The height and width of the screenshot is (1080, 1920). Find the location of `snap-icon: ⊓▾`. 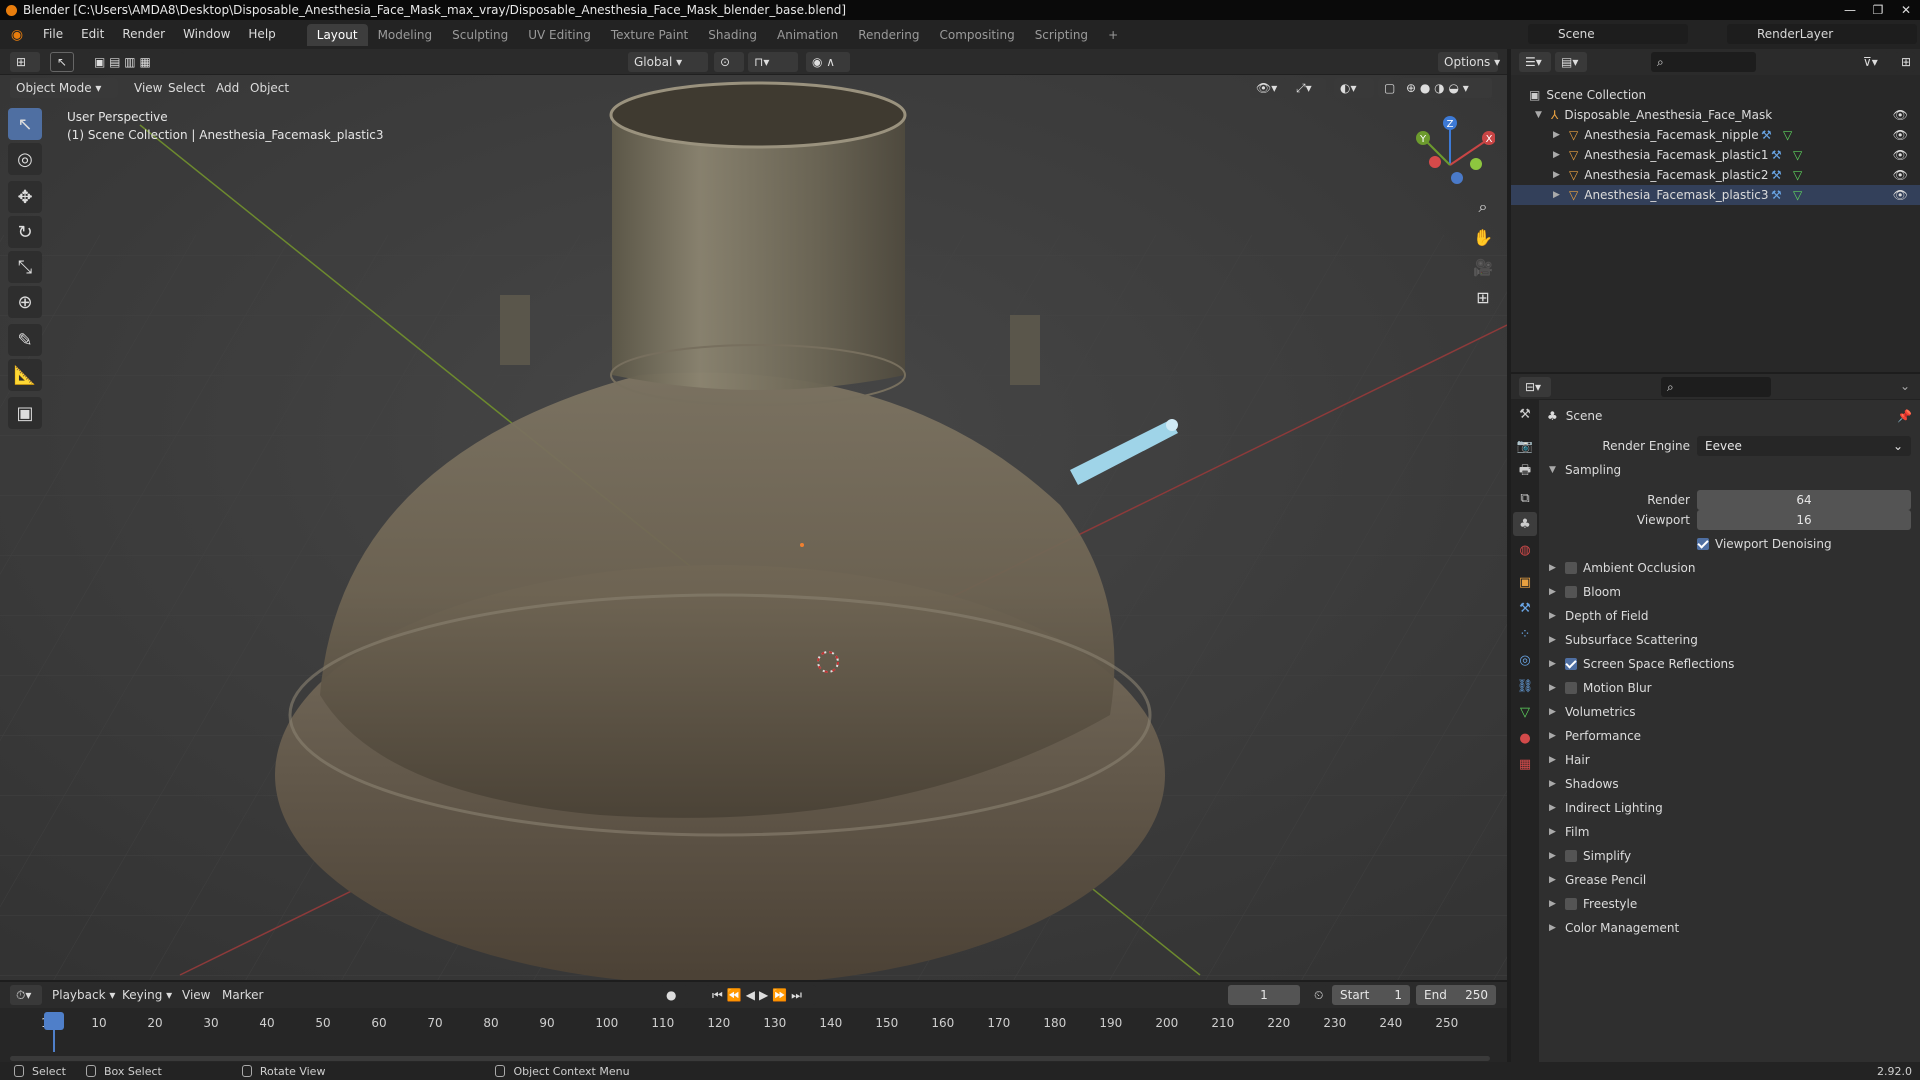

snap-icon: ⊓▾ is located at coordinates (773, 62).